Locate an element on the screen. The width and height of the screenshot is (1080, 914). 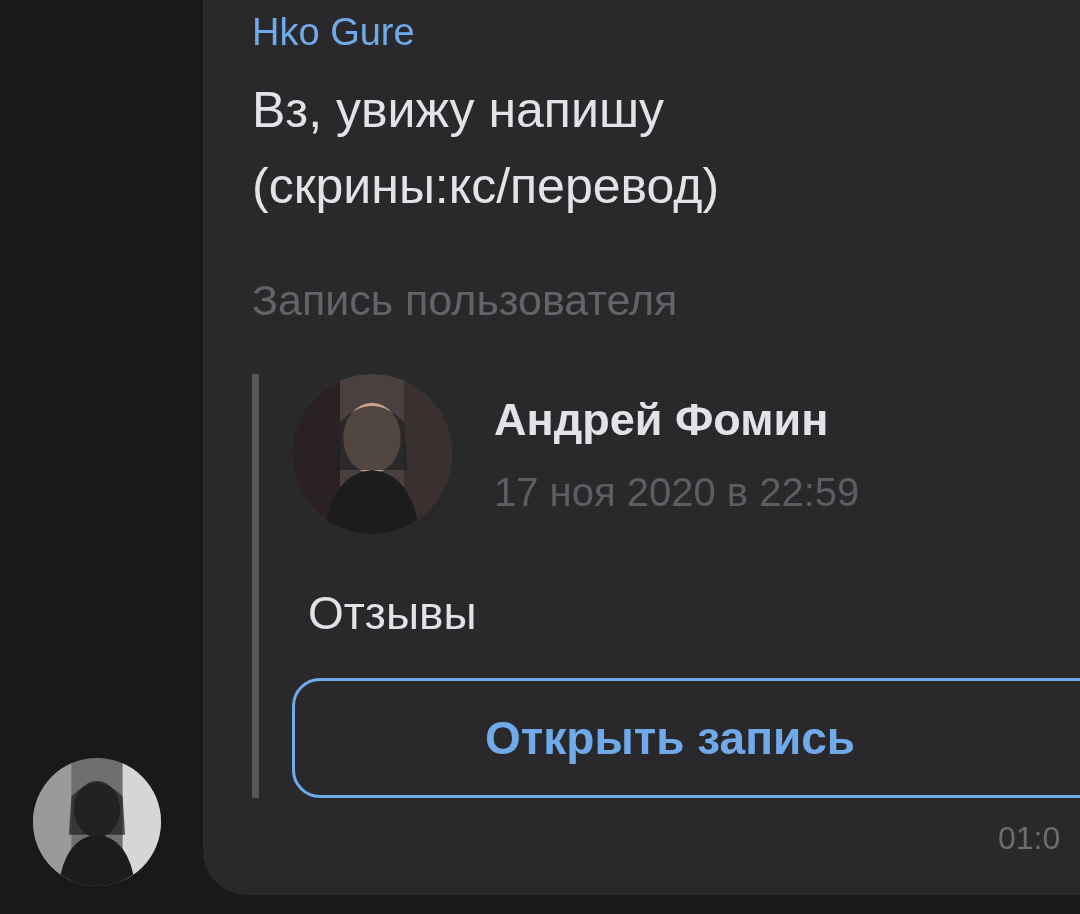
post-text: Отзывы is located at coordinates (393, 613).